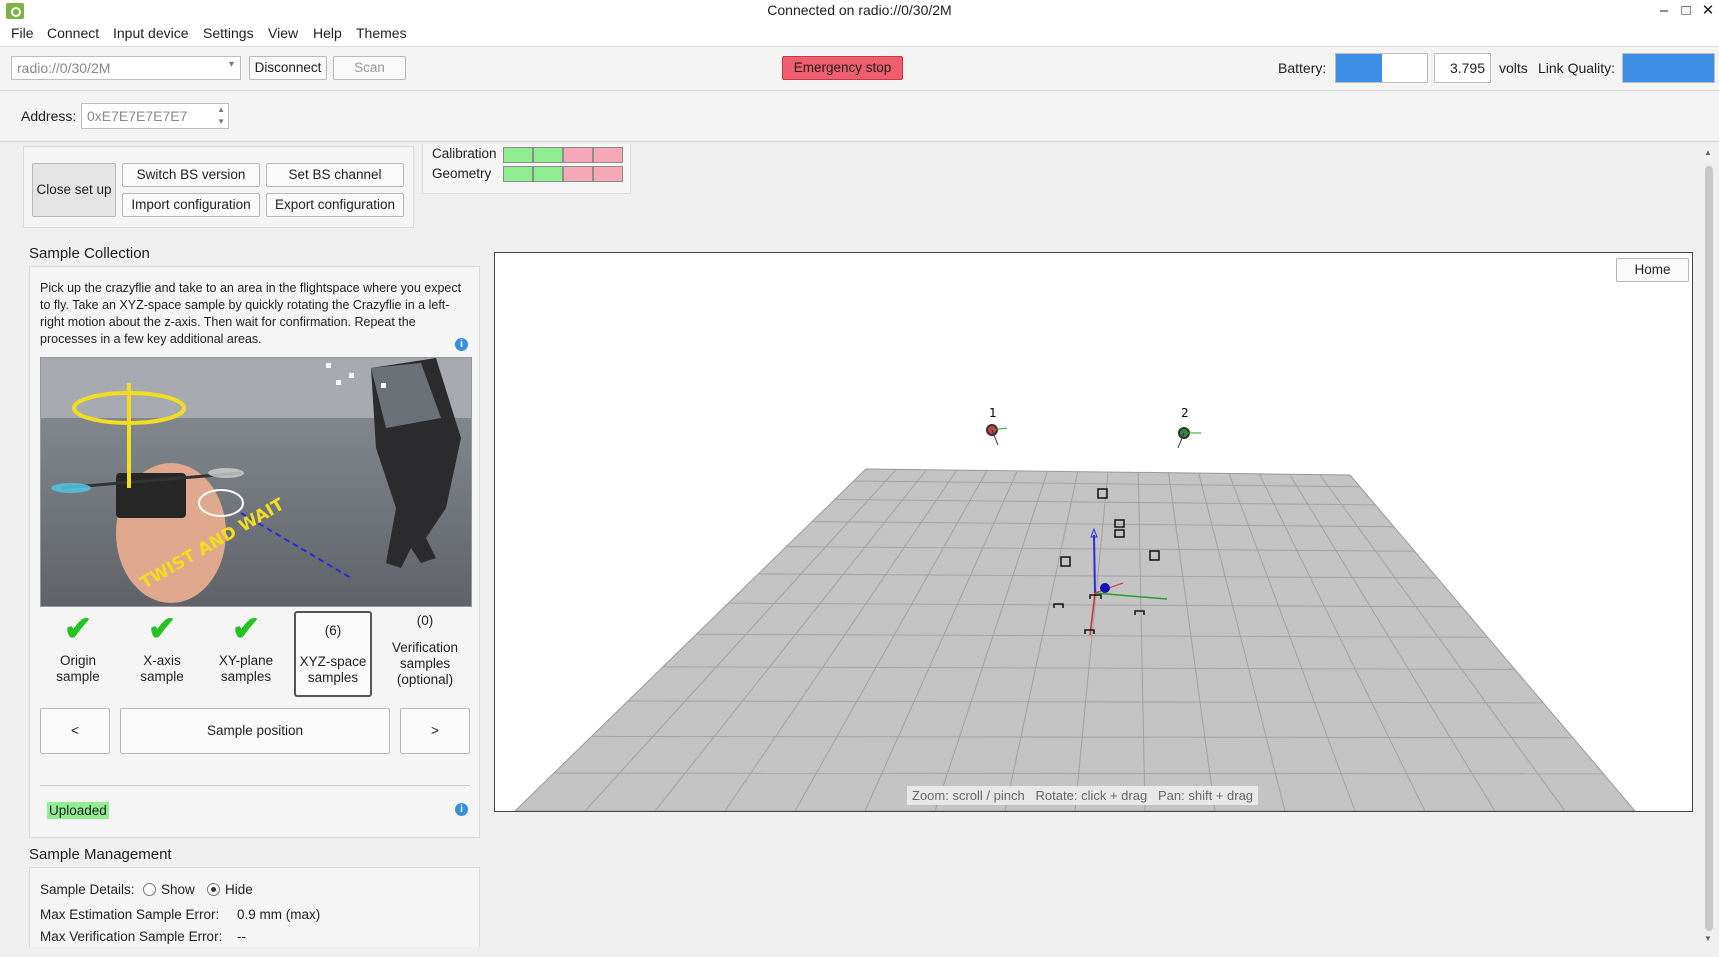 The width and height of the screenshot is (1719, 957). I want to click on geometry-bs1-cell, so click(518, 174).